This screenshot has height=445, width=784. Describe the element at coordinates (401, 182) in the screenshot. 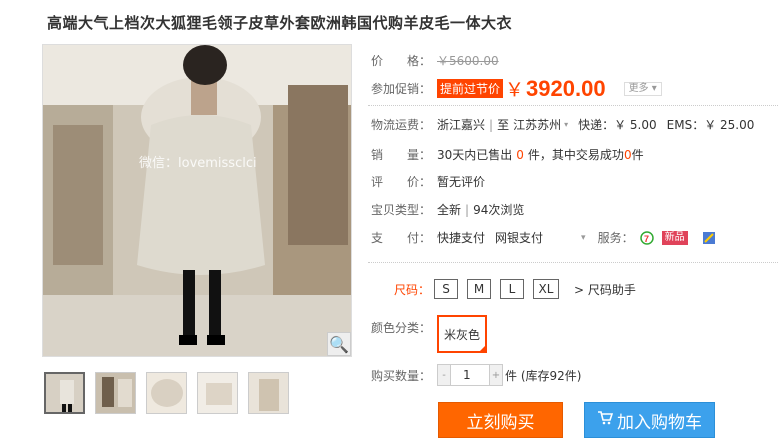

I see `review-label: 评 价：` at that location.